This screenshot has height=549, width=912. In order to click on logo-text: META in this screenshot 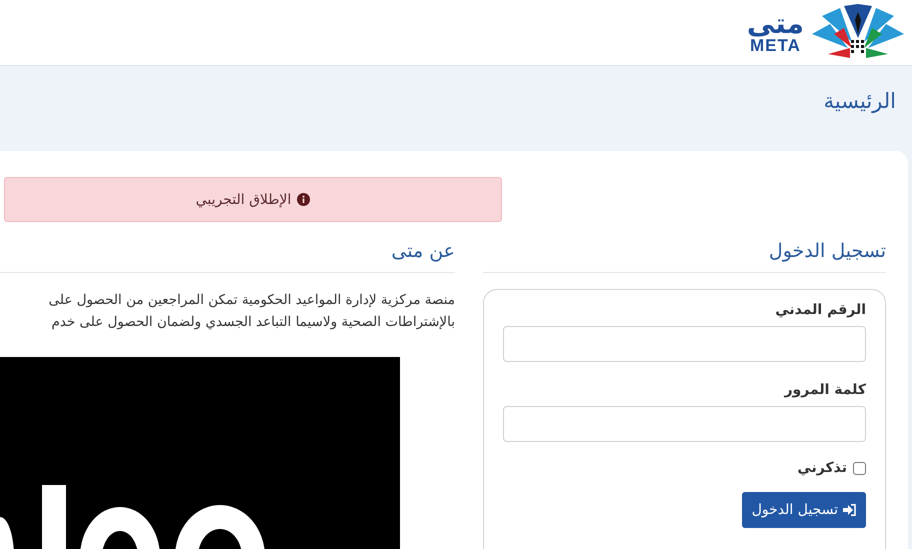, I will do `click(775, 45)`.